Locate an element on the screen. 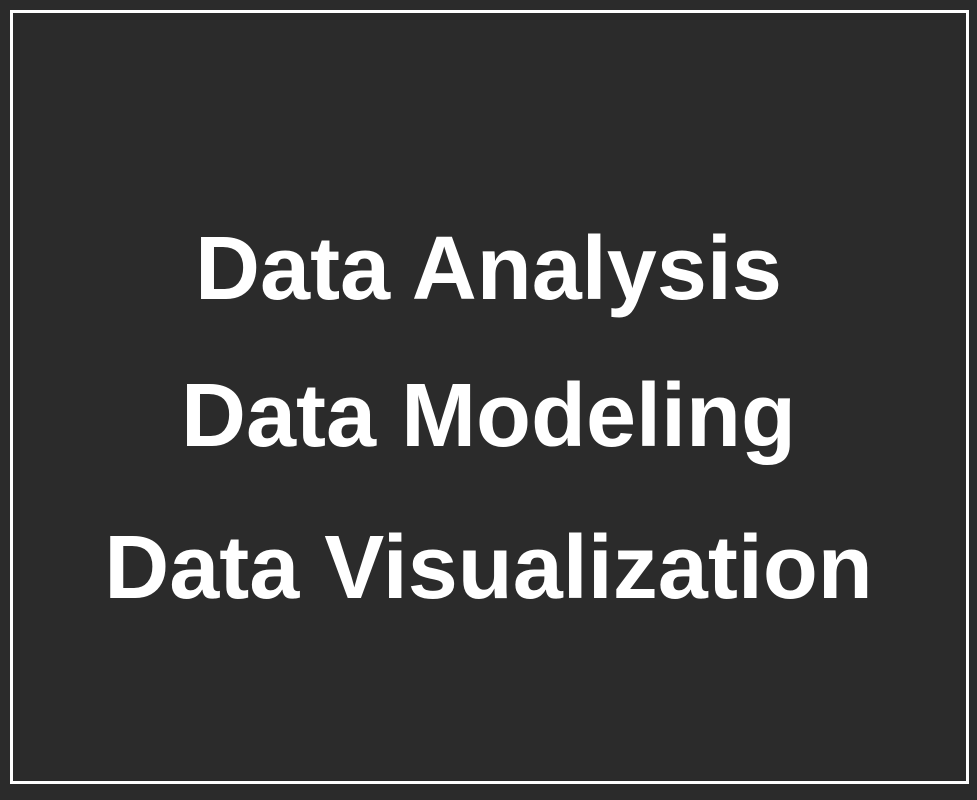  text-line-data-modeling: Data Modeling is located at coordinates (488, 416).